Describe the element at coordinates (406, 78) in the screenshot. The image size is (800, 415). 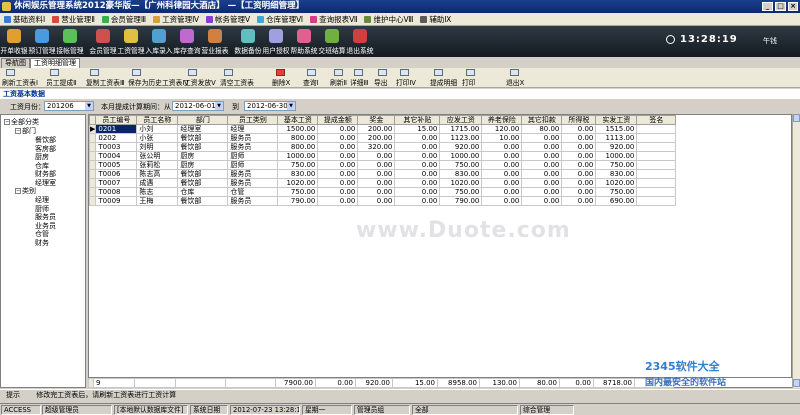
I see `salary-action-11: 打印Ⅳ` at that location.